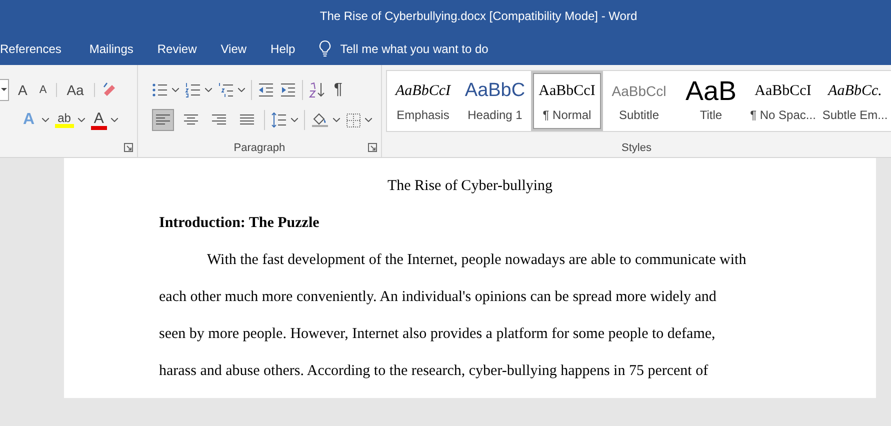  Describe the element at coordinates (288, 90) in the screenshot. I see `increase-indent-icon` at that location.